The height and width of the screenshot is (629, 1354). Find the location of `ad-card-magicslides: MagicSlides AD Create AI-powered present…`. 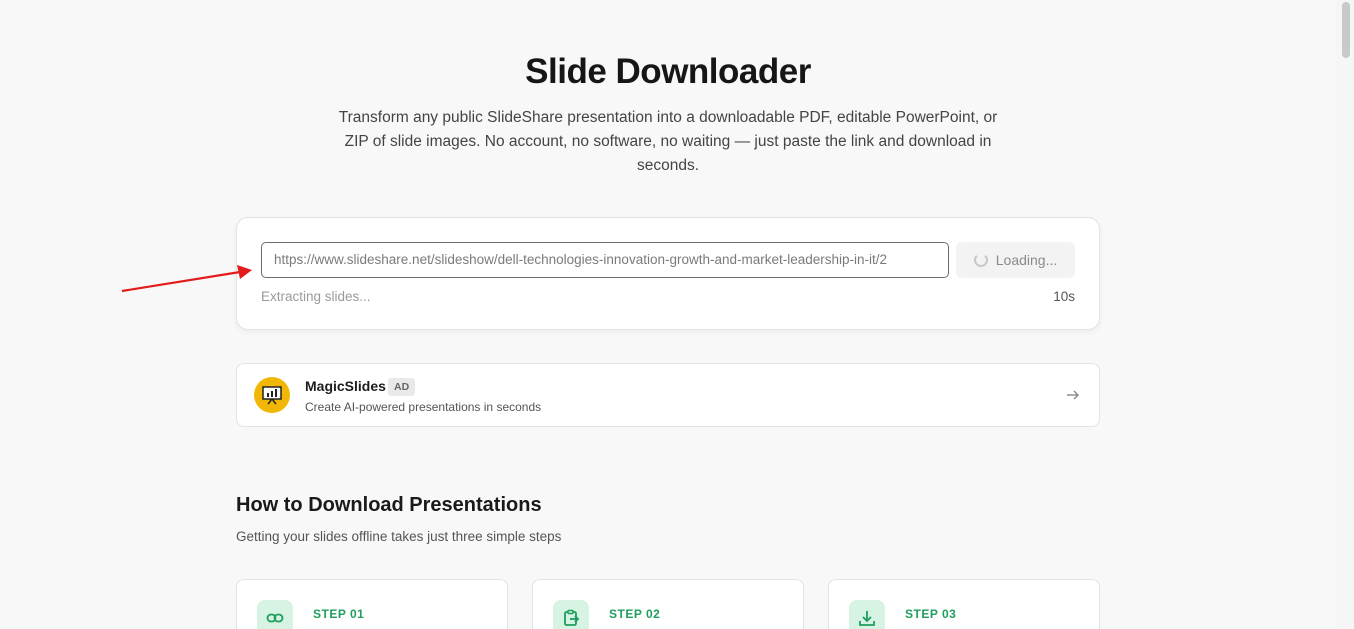

ad-card-magicslides: MagicSlides AD Create AI-powered present… is located at coordinates (668, 395).